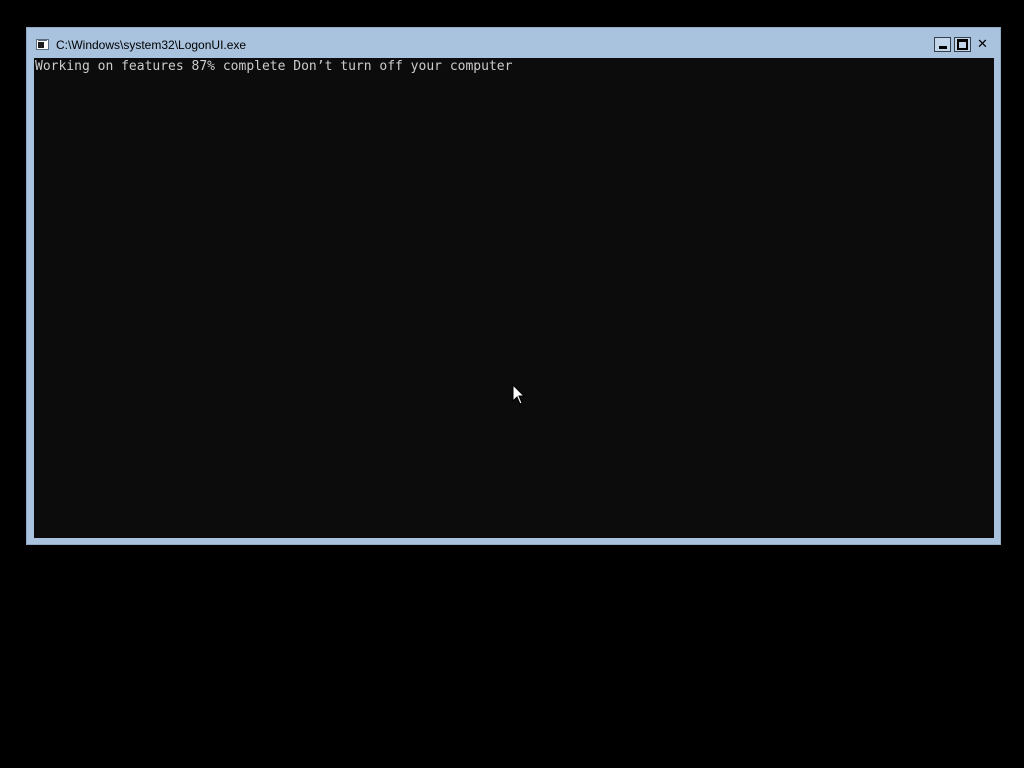  I want to click on window-title: C:\Windows\system32\LogonUI.exe, so click(151, 45).